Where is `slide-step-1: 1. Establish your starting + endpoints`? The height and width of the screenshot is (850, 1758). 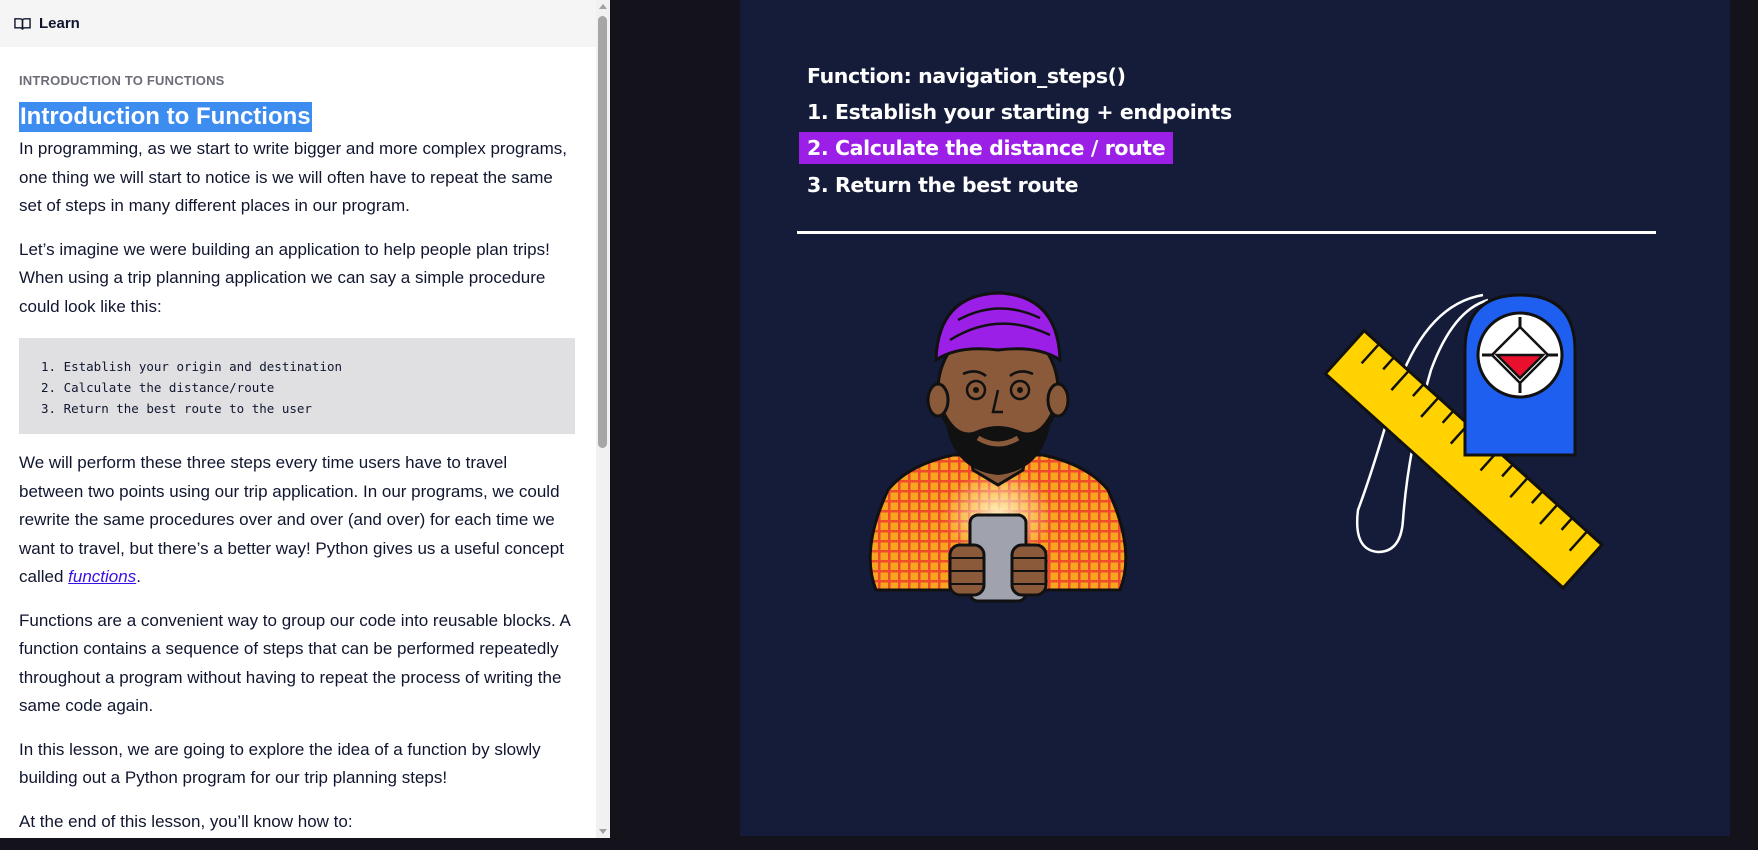
slide-step-1: 1. Establish your starting + endpoints is located at coordinates (1019, 112).